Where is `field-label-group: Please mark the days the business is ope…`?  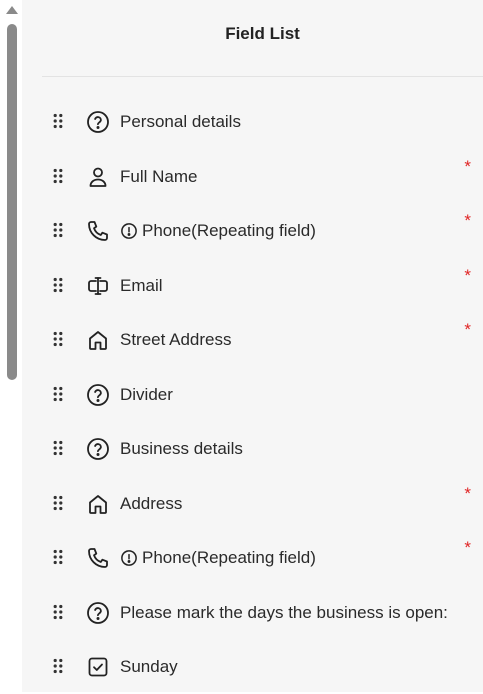
field-label-group: Please mark the days the business is ope… is located at coordinates (284, 613).